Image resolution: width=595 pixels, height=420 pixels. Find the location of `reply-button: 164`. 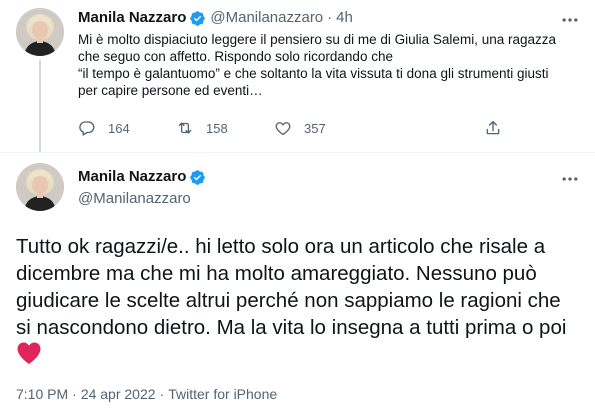

reply-button: 164 is located at coordinates (104, 128).